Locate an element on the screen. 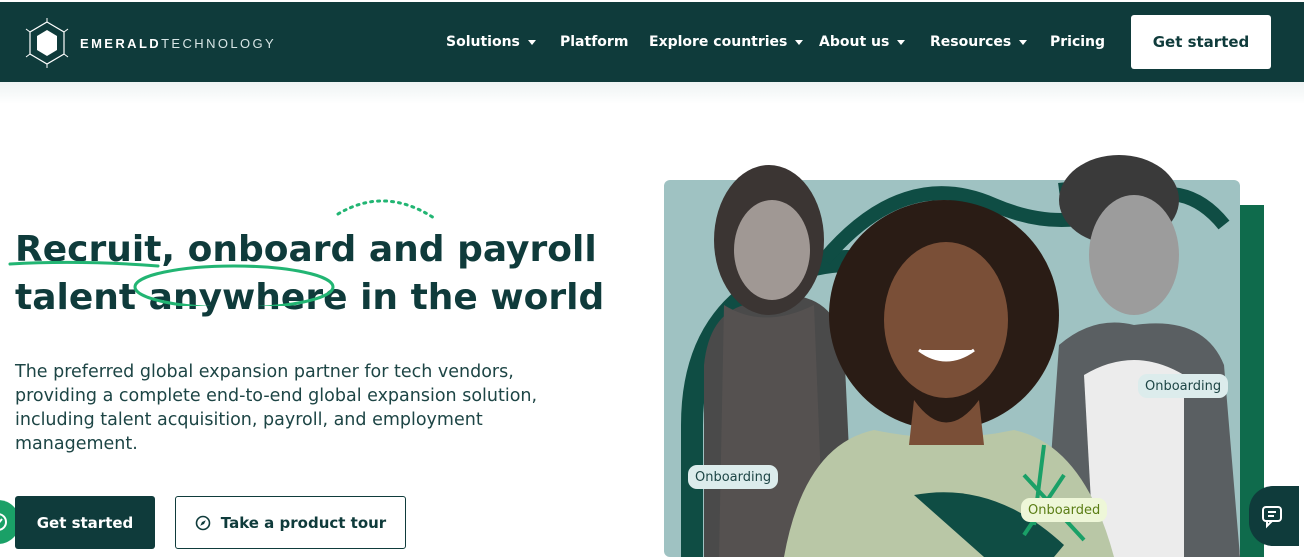  hero-get-started-button: Get started is located at coordinates (85, 522).